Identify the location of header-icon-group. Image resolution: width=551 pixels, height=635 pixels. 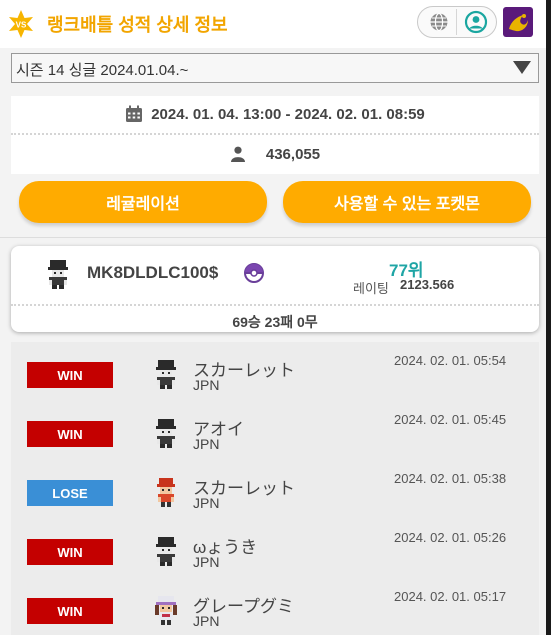
(457, 22).